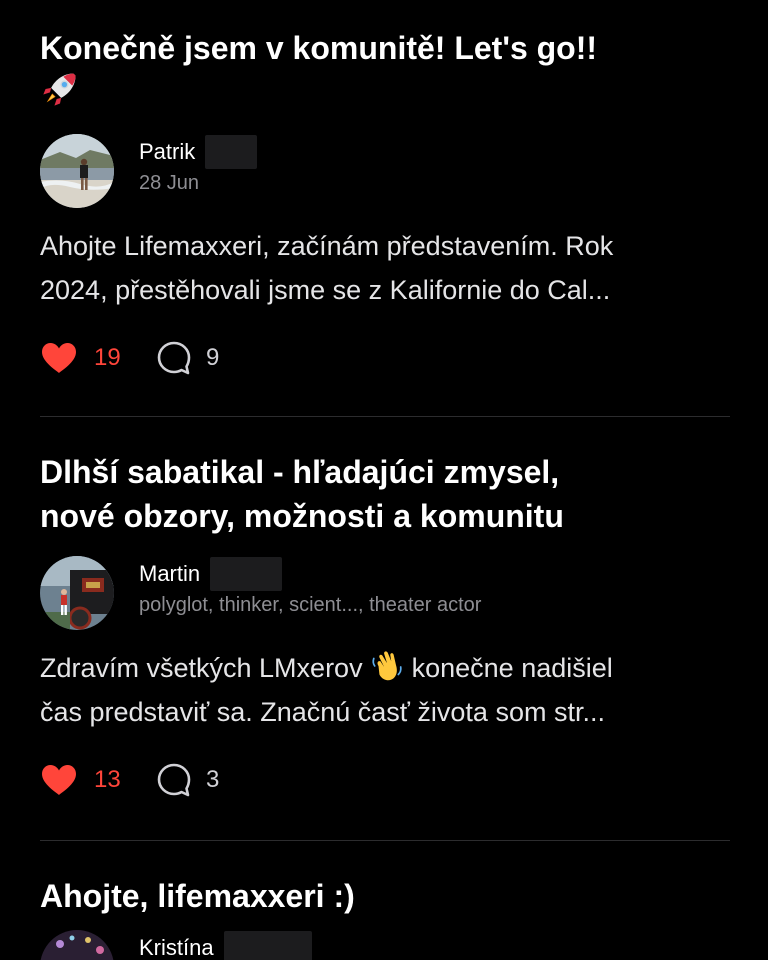 The image size is (768, 960). I want to click on comment-count: 9, so click(213, 357).